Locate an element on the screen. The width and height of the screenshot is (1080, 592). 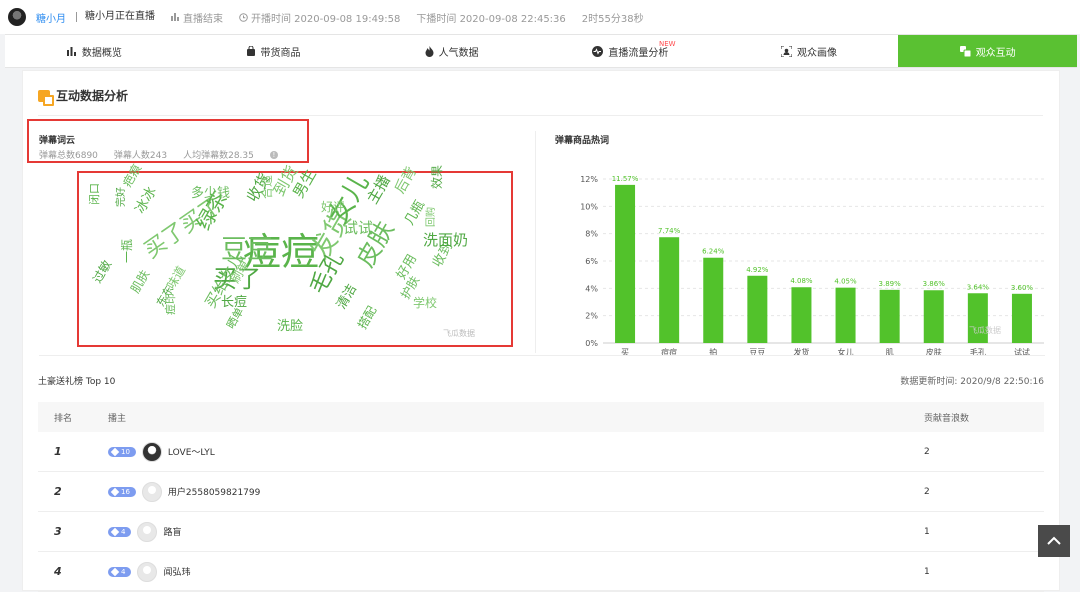
back-to-top-button is located at coordinates (1054, 541).